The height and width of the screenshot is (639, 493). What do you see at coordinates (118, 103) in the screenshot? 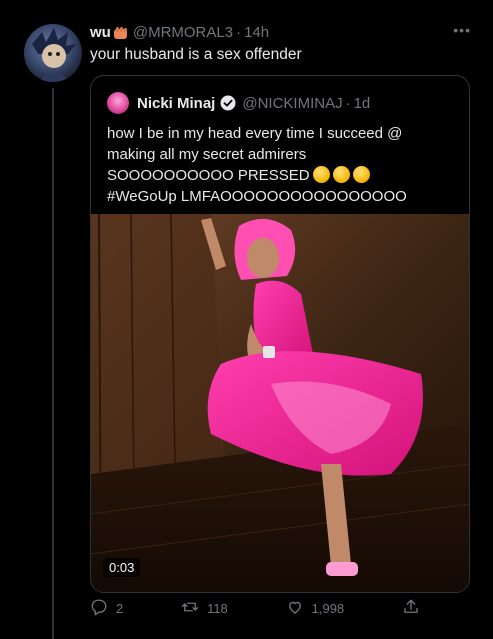
I see `quoted-author-avatar` at bounding box center [118, 103].